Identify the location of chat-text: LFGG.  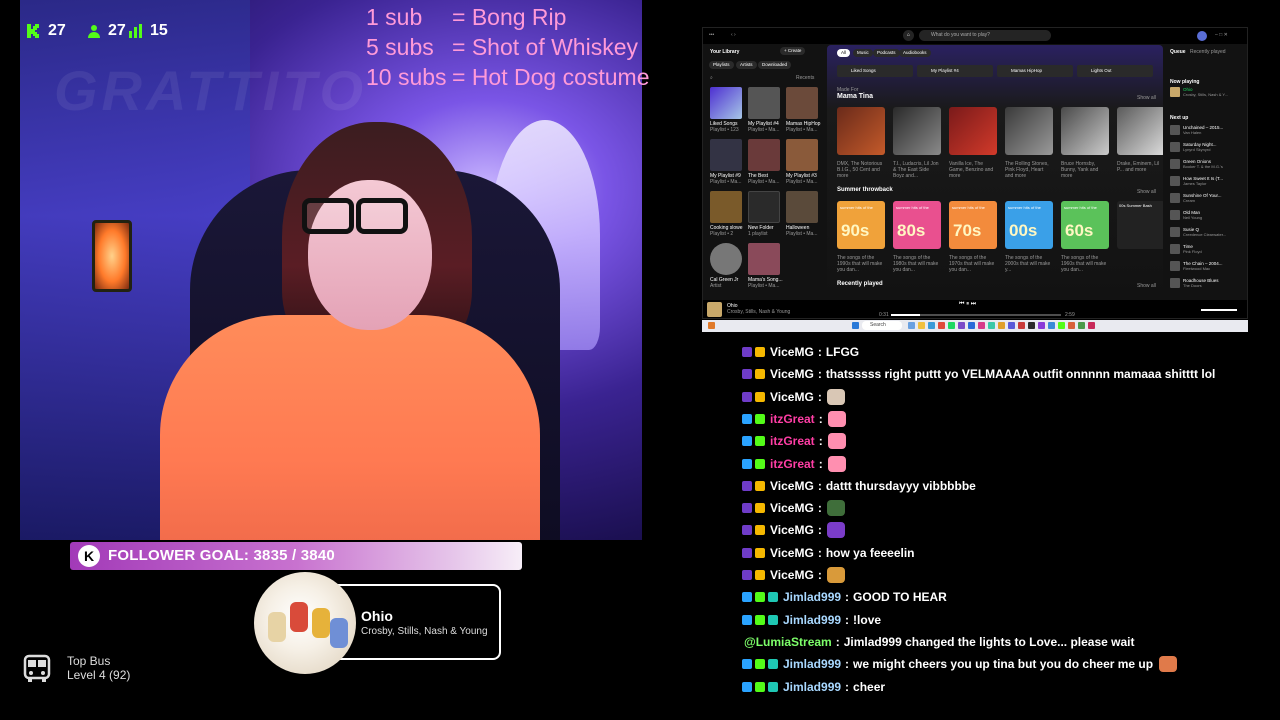
(842, 352).